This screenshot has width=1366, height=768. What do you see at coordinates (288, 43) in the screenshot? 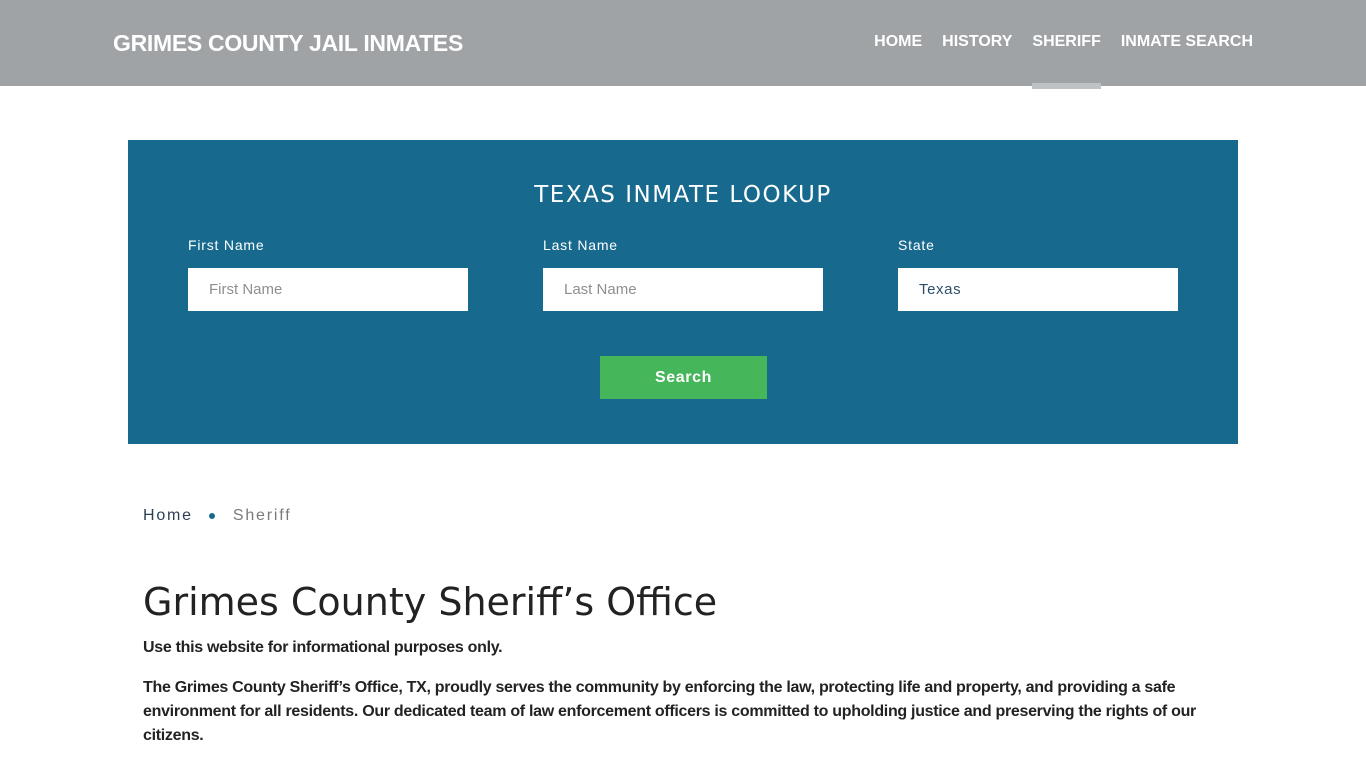
I see `site-logo-link: GRIMES COUNTY JAIL INMATES` at bounding box center [288, 43].